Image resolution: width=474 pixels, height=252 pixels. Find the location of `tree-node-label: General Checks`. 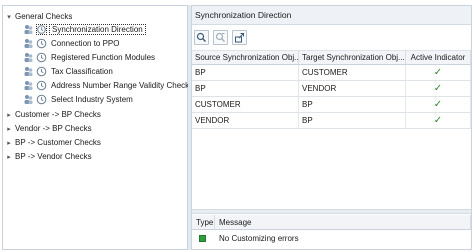

tree-node-label: General Checks is located at coordinates (44, 16).